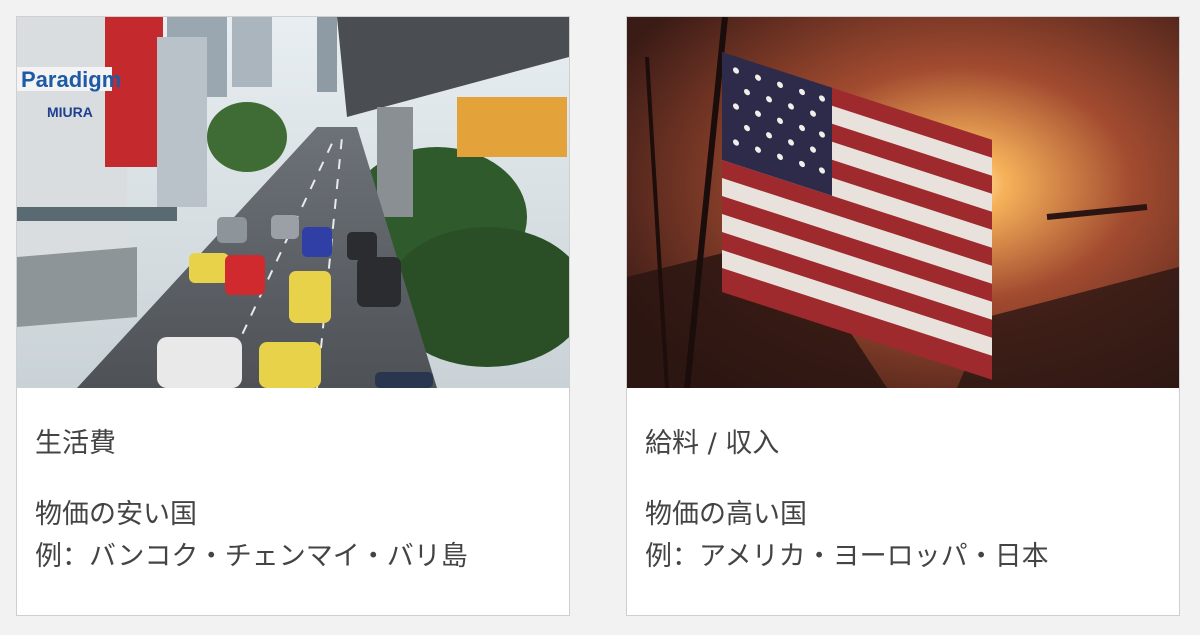 This screenshot has width=1200, height=635. What do you see at coordinates (71, 79) in the screenshot?
I see `paradigm-sign: Paradigm` at bounding box center [71, 79].